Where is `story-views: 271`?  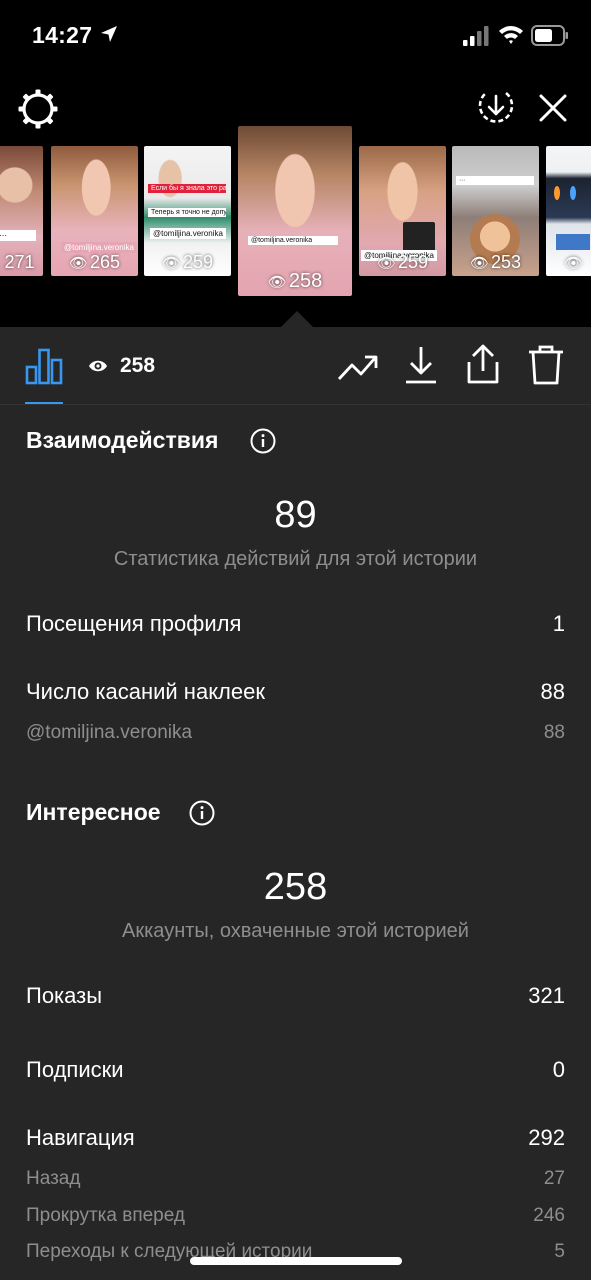 story-views: 271 is located at coordinates (19, 262).